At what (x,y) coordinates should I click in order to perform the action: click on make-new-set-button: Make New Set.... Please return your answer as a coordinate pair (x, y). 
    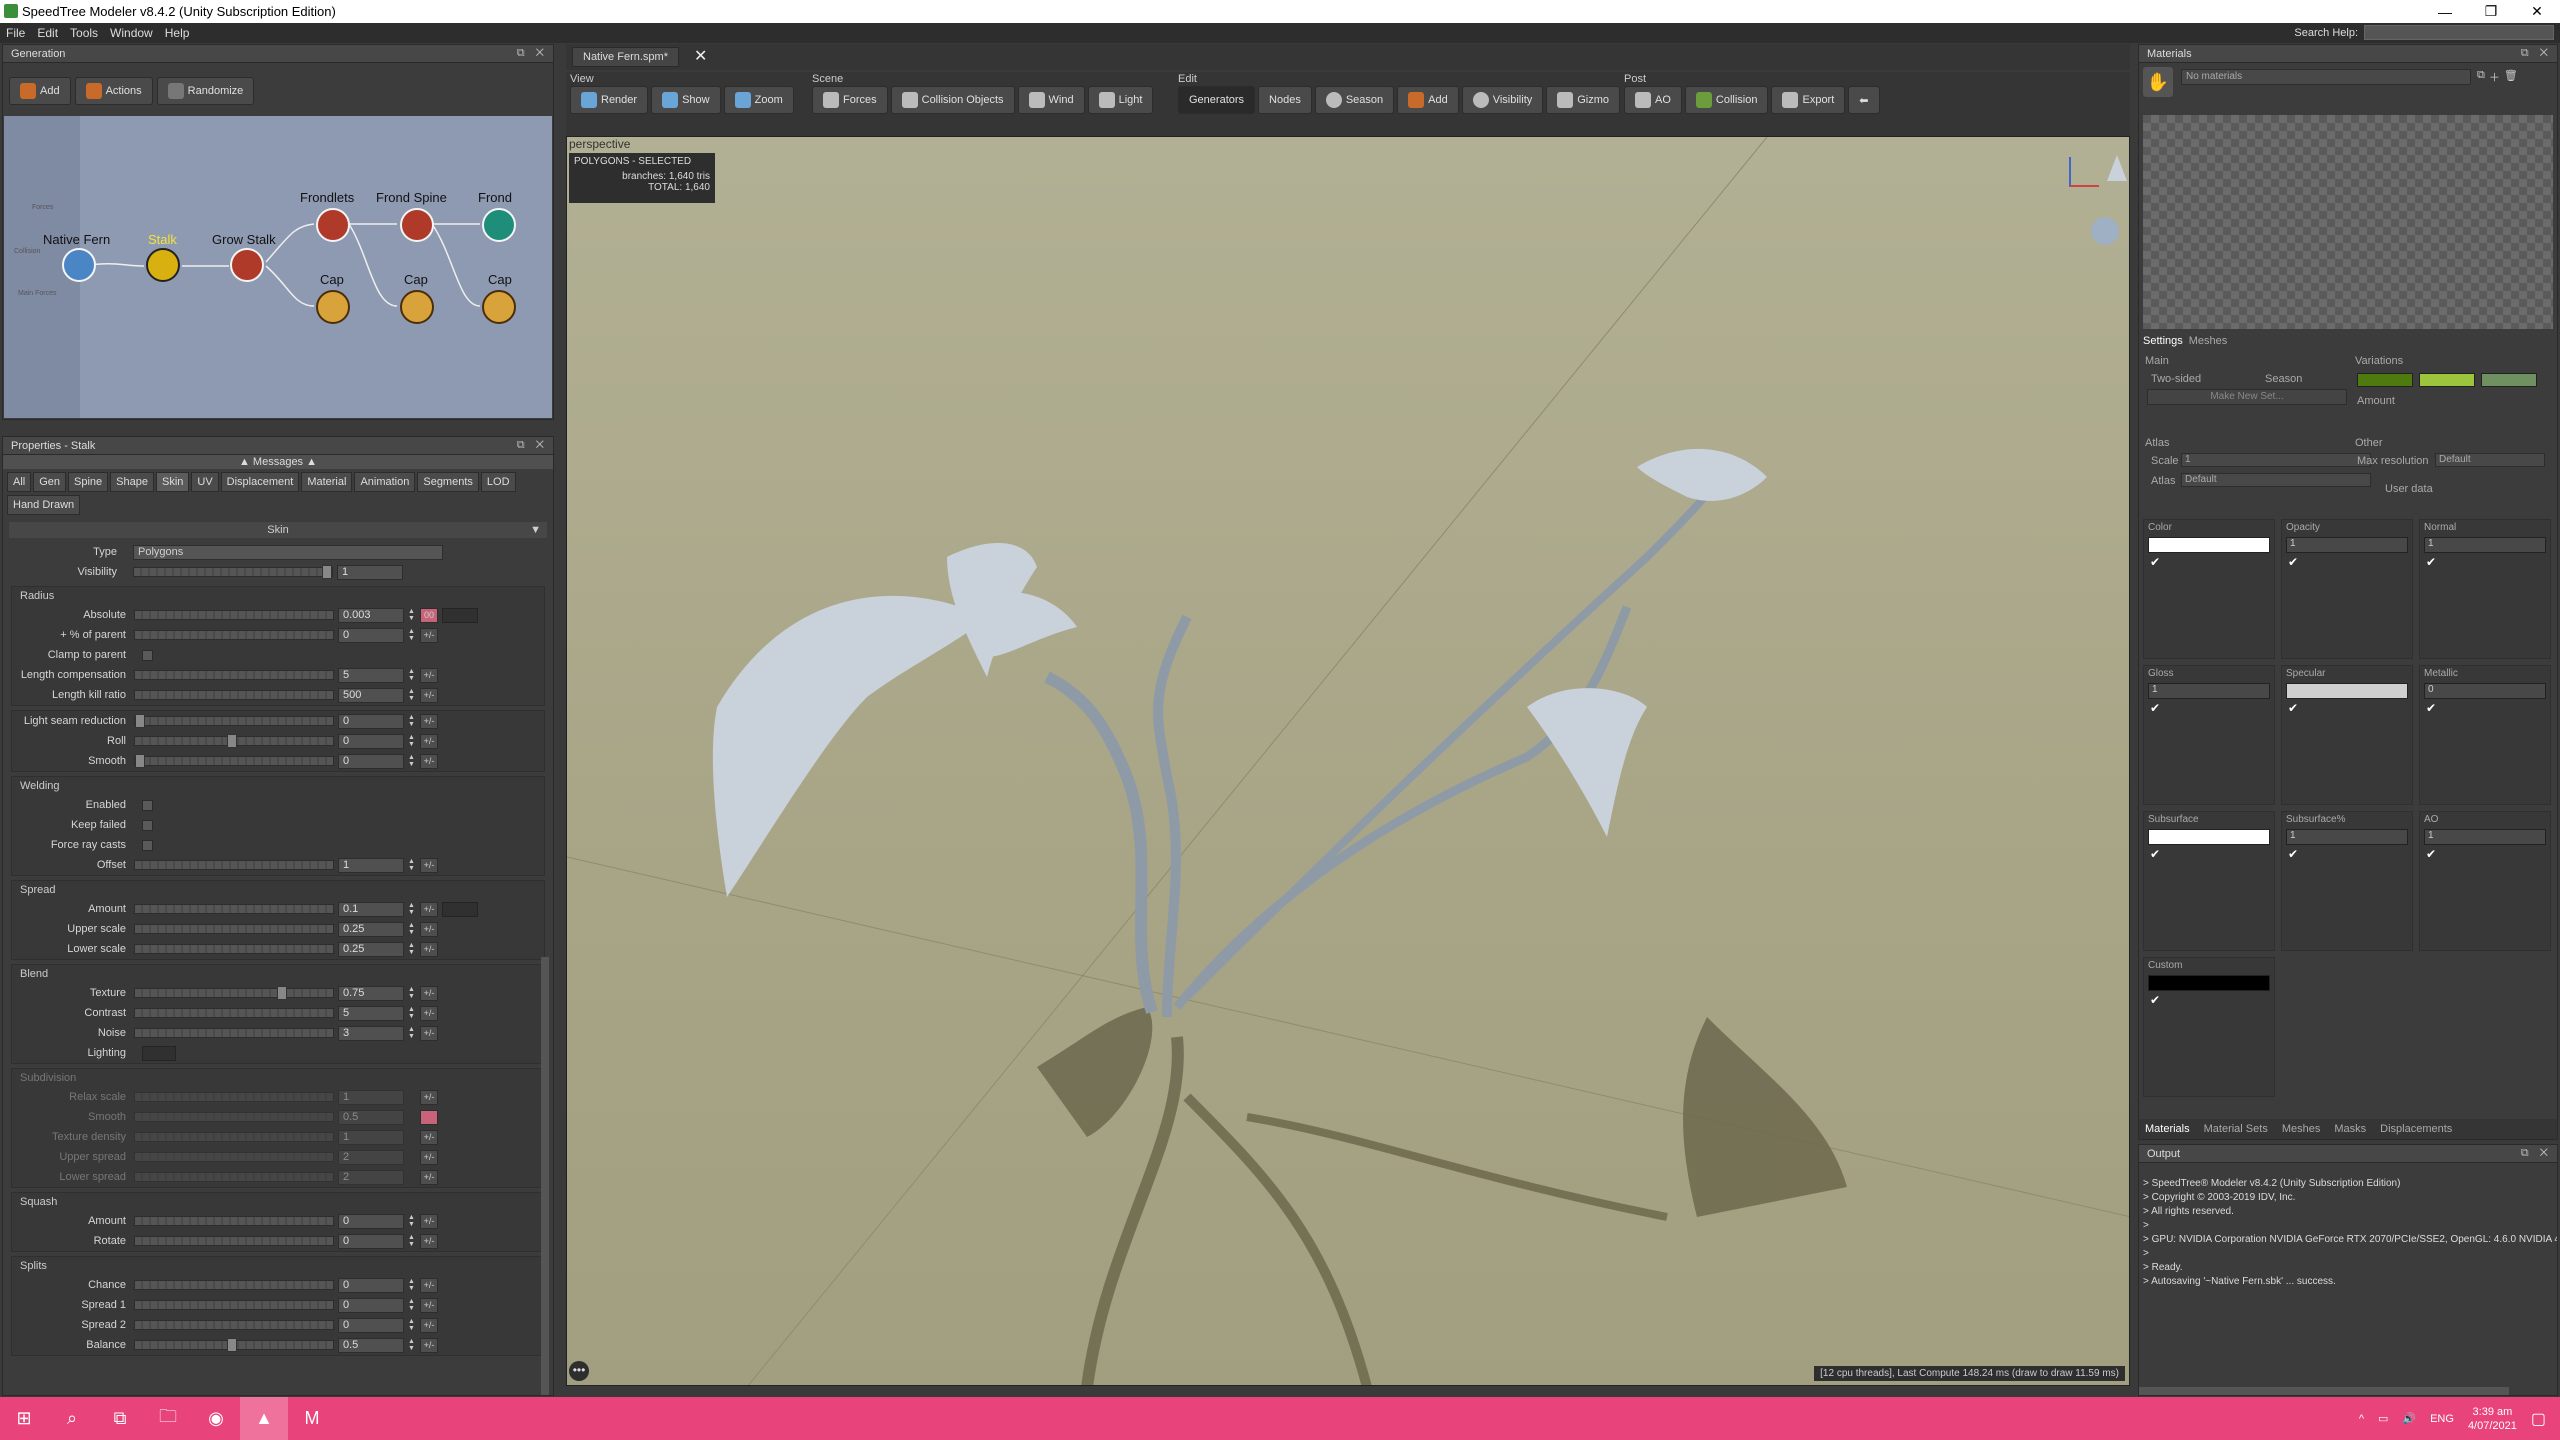
    Looking at the image, I should click on (2247, 397).